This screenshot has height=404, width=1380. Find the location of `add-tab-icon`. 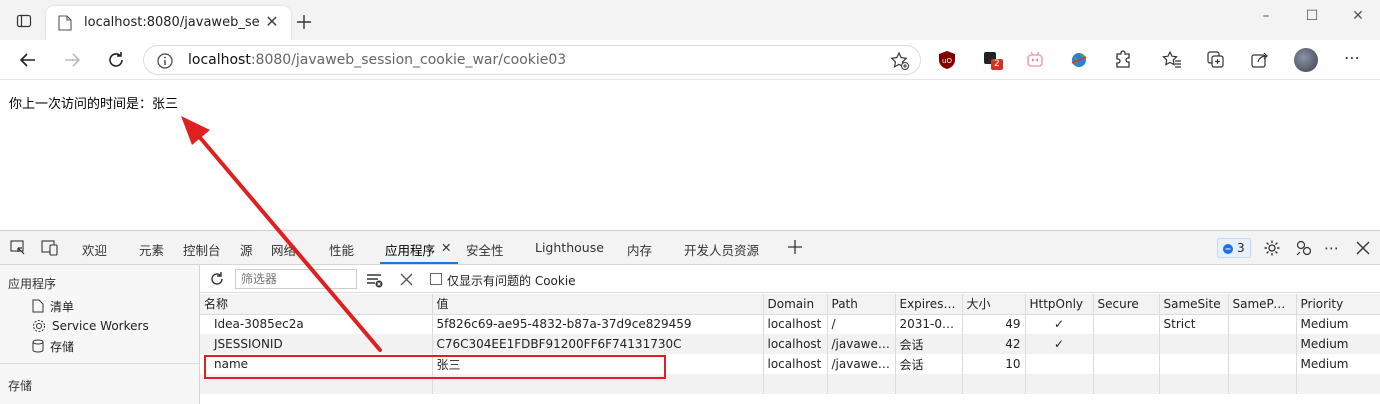

add-tab-icon is located at coordinates (795, 247).